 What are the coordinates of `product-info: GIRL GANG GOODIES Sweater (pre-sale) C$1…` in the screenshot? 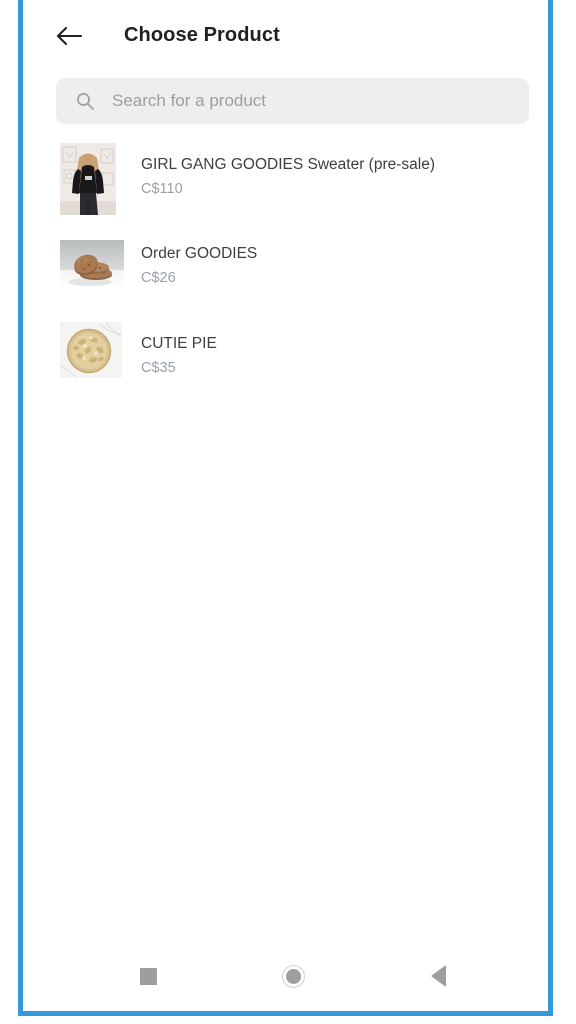 It's located at (288, 177).